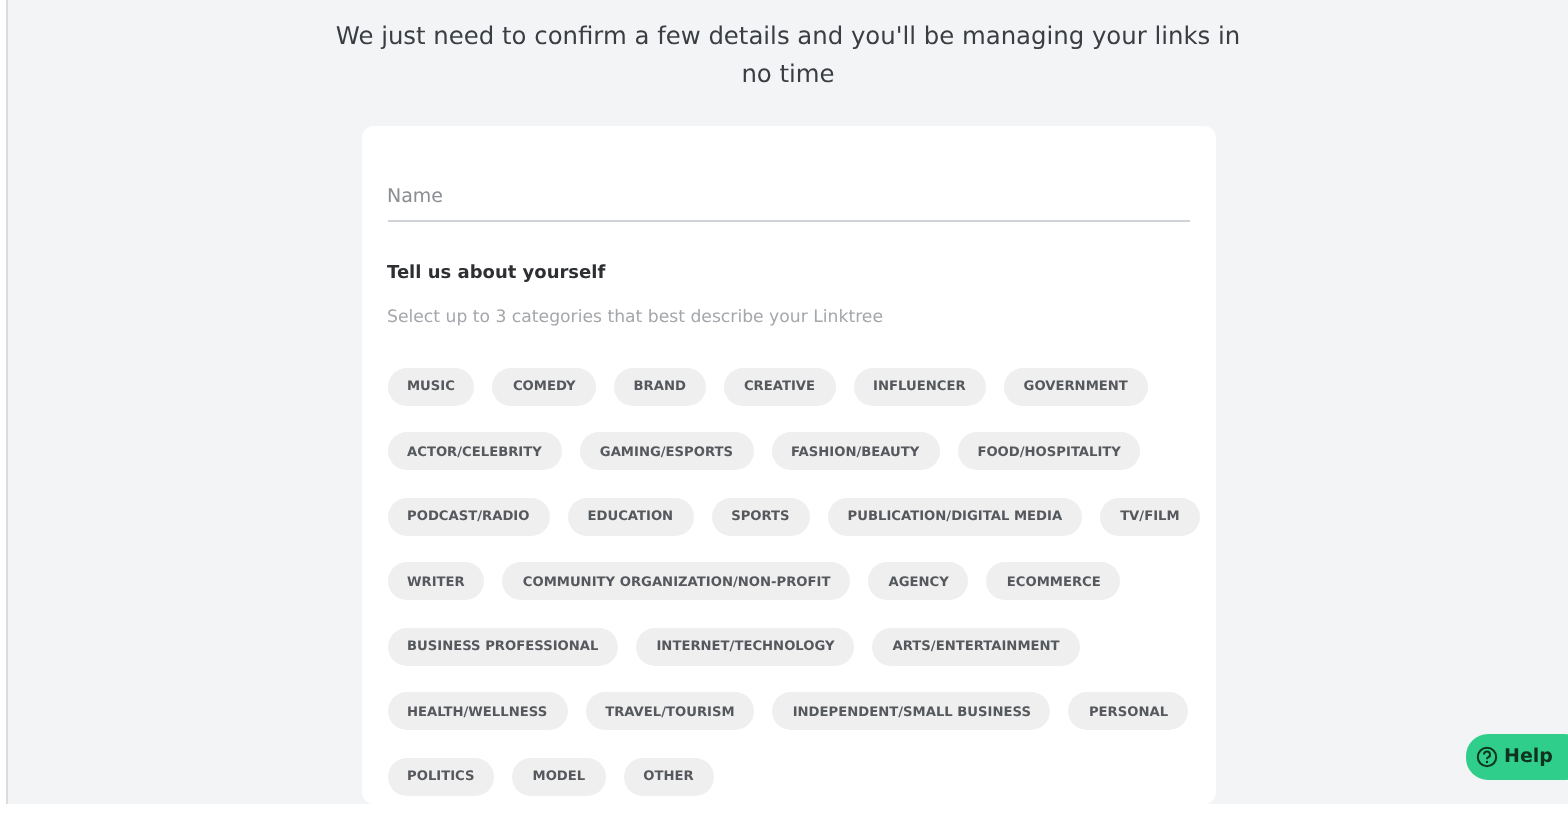  I want to click on section-title: Tell us about yourself, so click(497, 274).